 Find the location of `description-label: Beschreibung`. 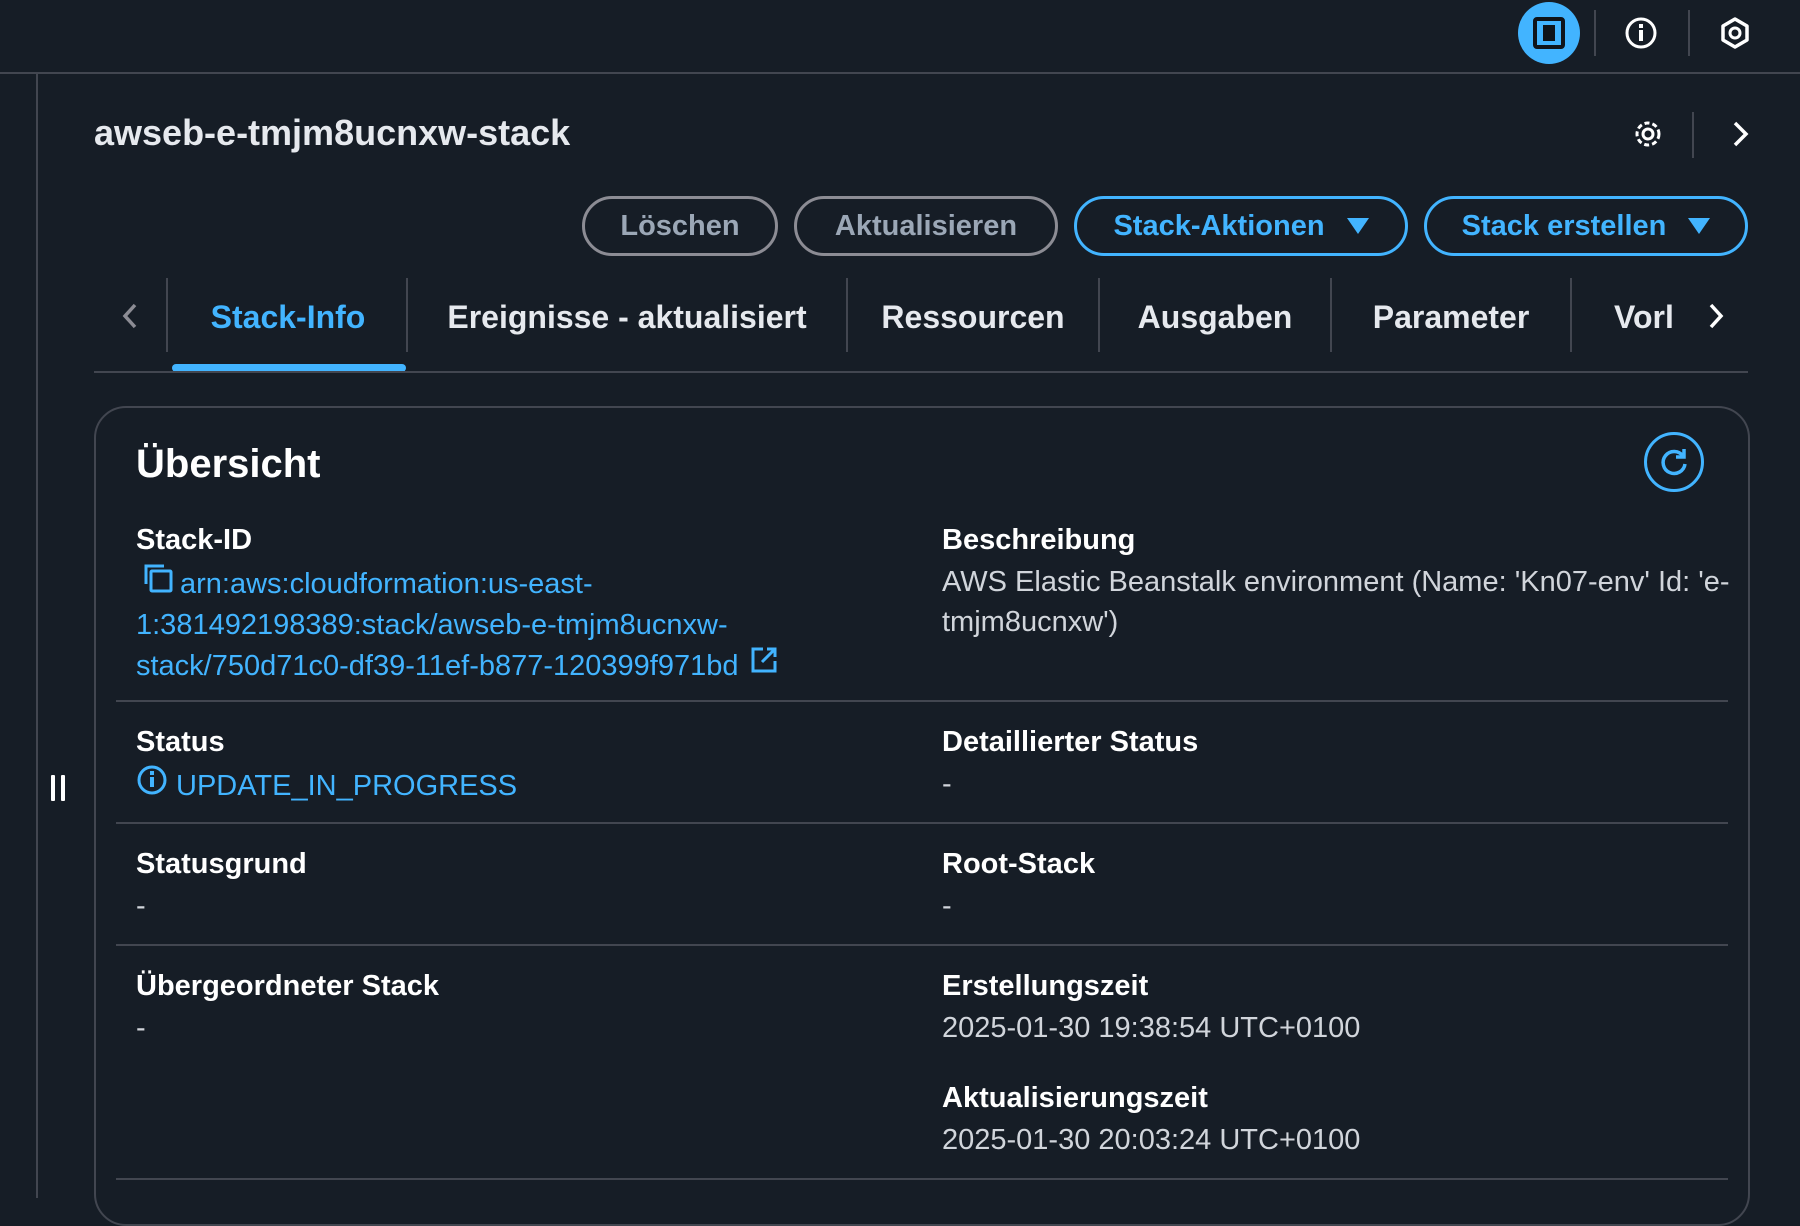

description-label: Beschreibung is located at coordinates (1039, 540).